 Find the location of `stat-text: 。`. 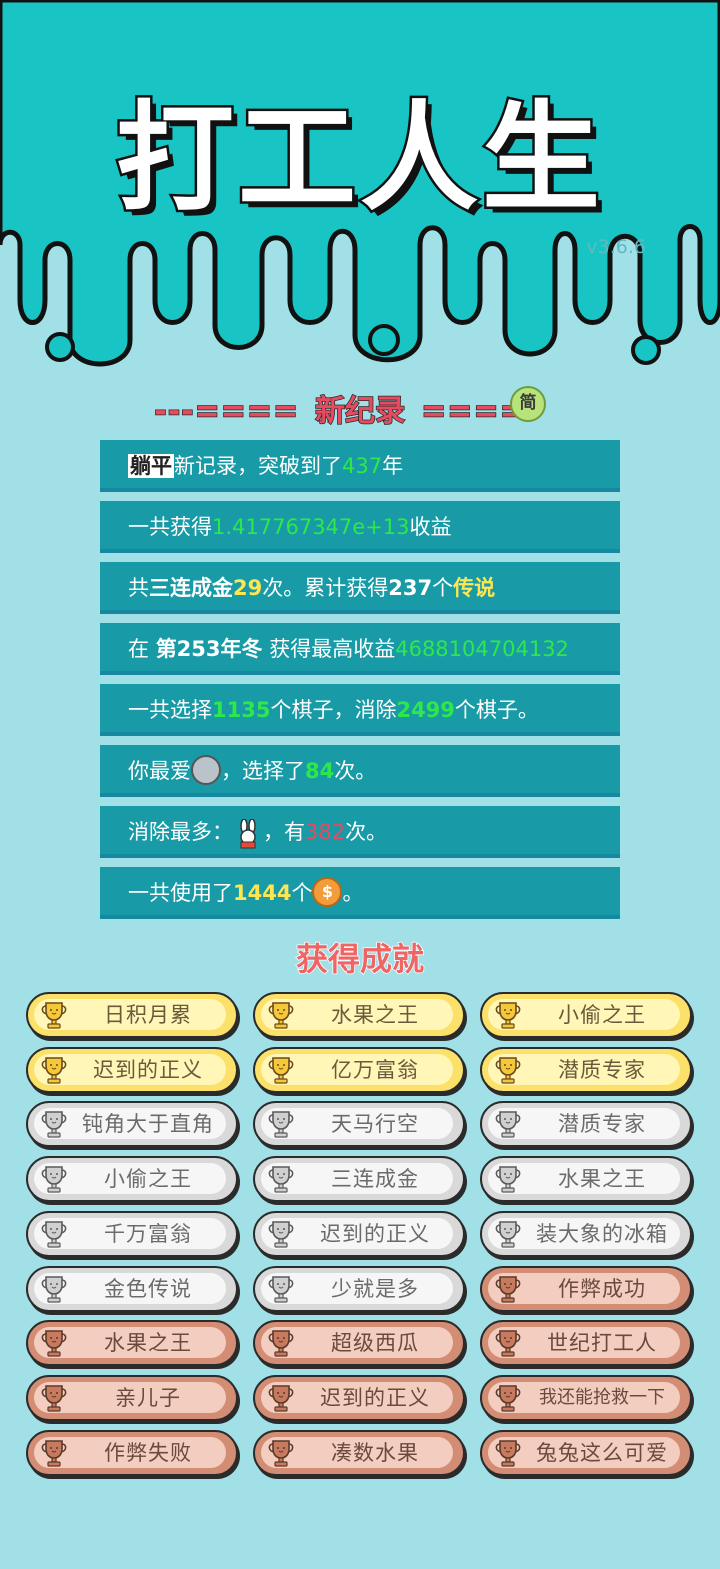

stat-text: 。 is located at coordinates (353, 893).